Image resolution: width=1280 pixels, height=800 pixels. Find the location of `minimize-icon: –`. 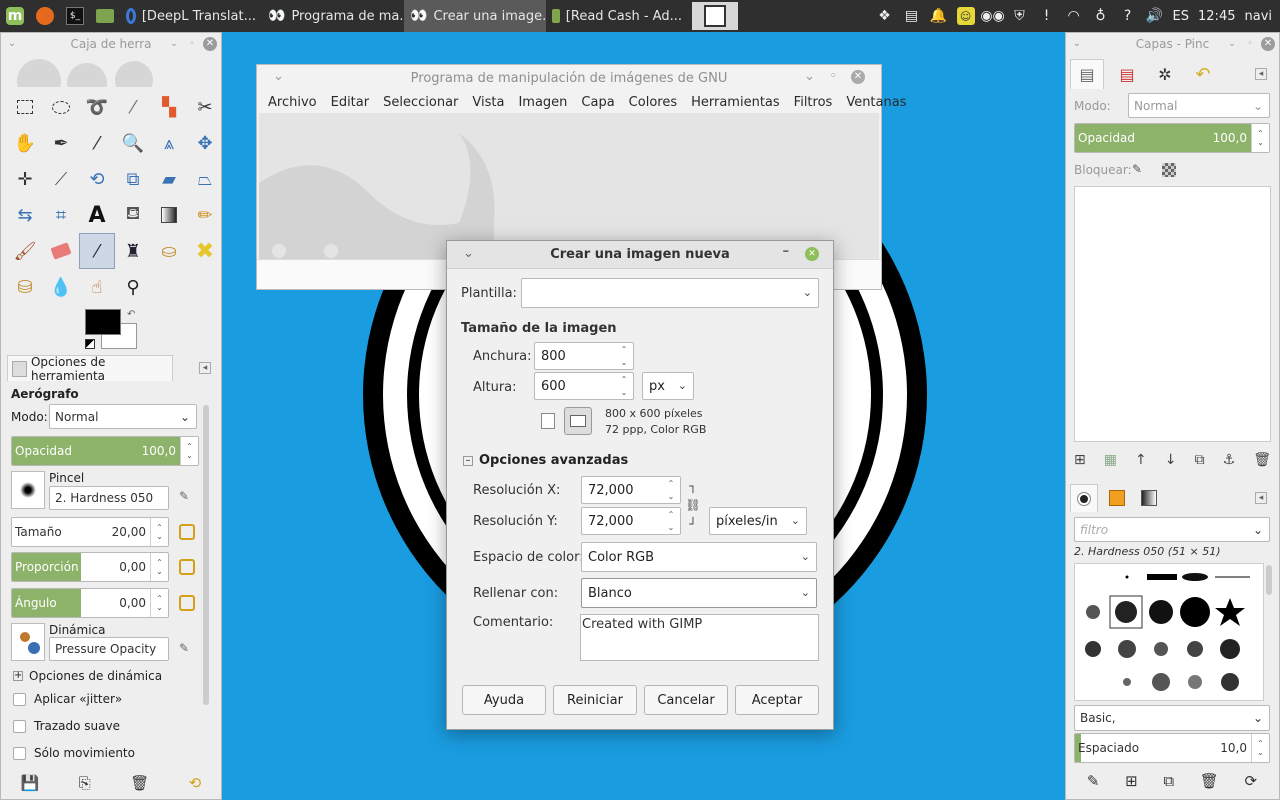

minimize-icon: – is located at coordinates (786, 251).